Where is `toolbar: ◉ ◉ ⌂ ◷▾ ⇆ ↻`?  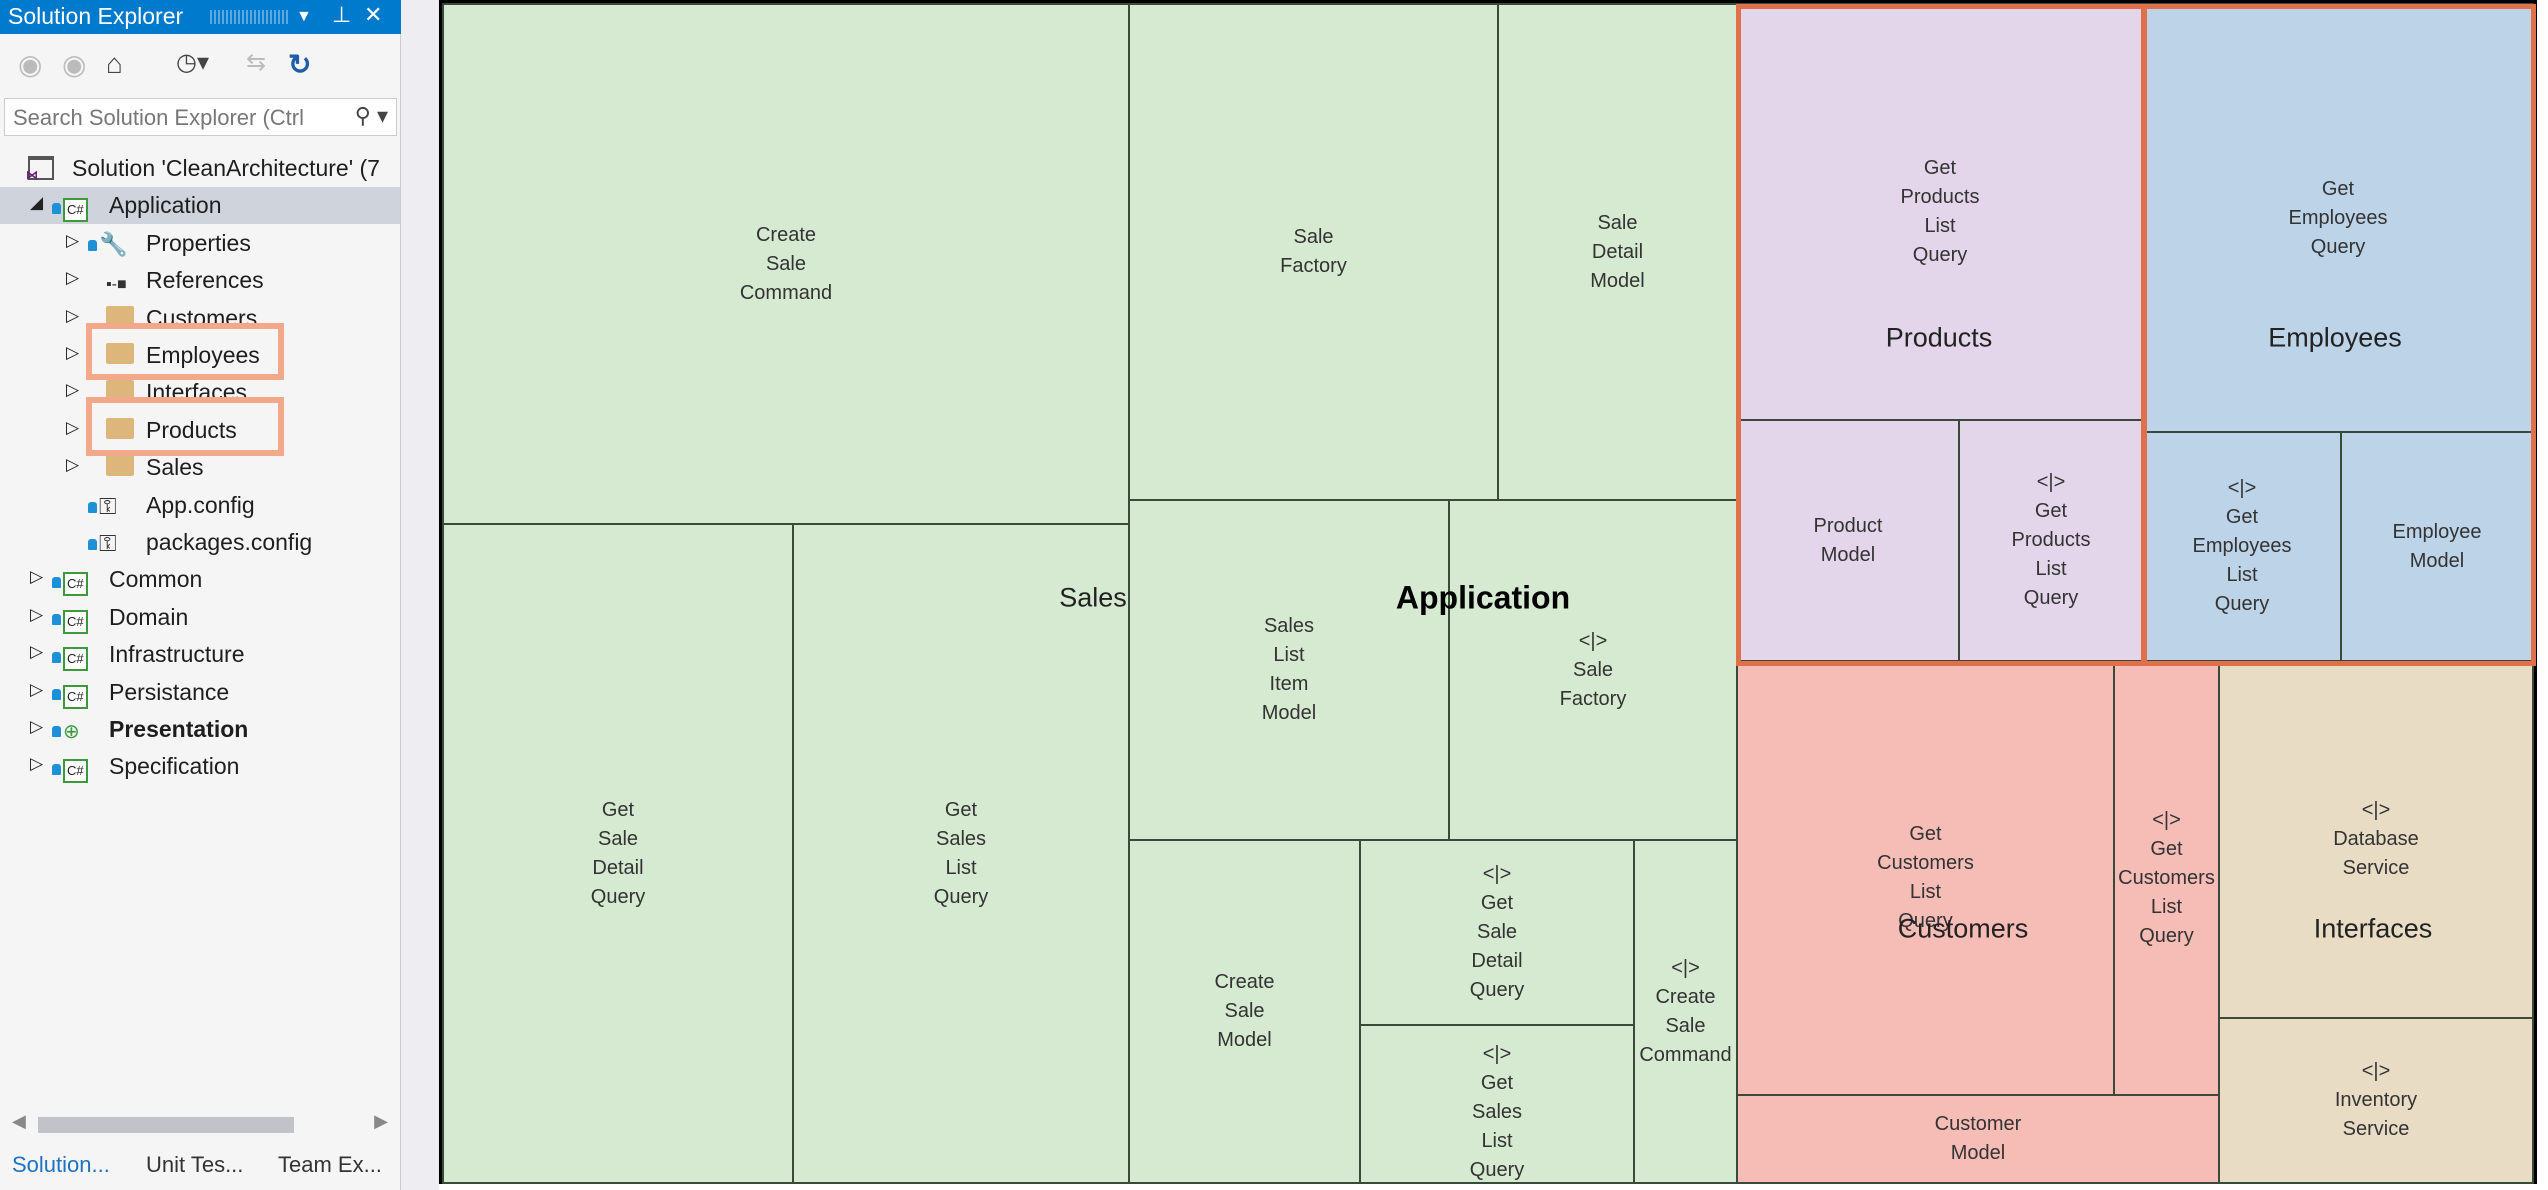
toolbar: ◉ ◉ ⌂ ◷▾ ⇆ ↻ is located at coordinates (200, 65).